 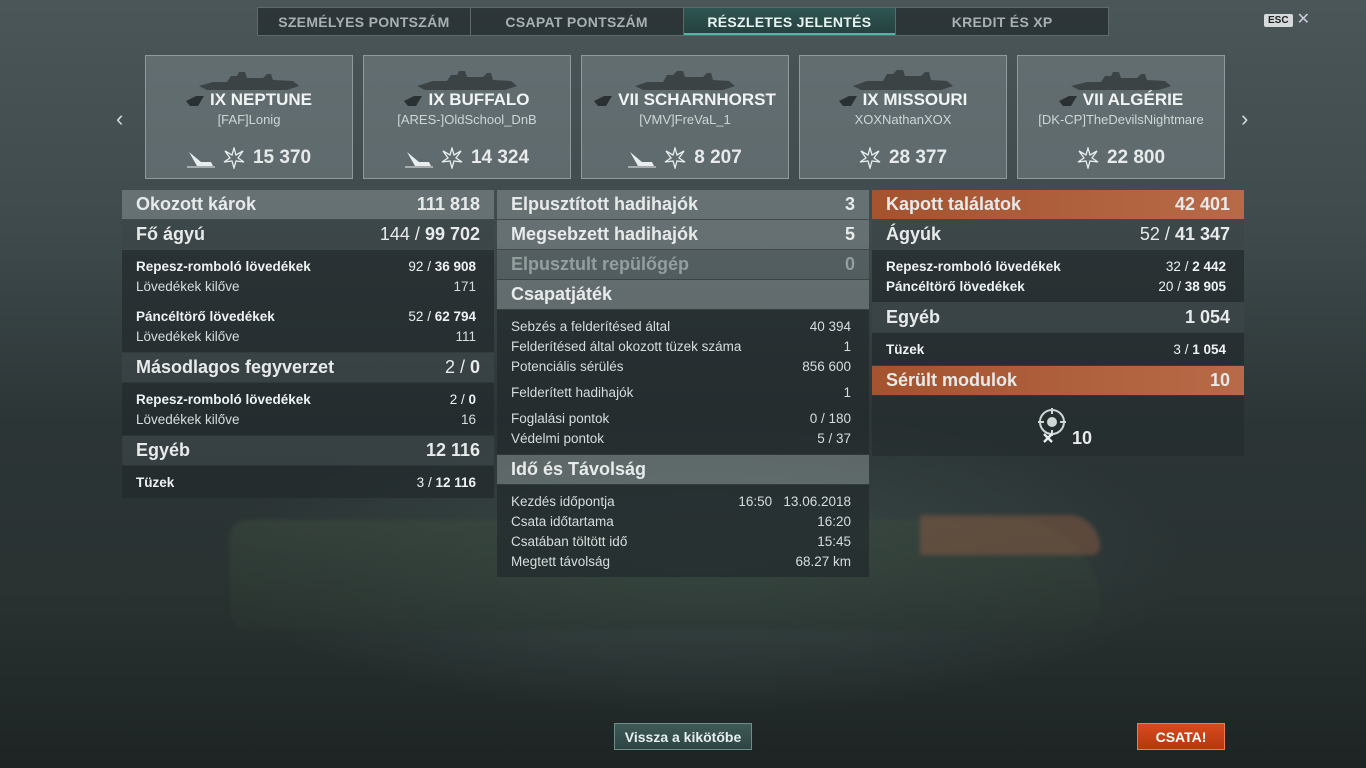 What do you see at coordinates (1181, 736) in the screenshot?
I see `battle-button: CSATA!` at bounding box center [1181, 736].